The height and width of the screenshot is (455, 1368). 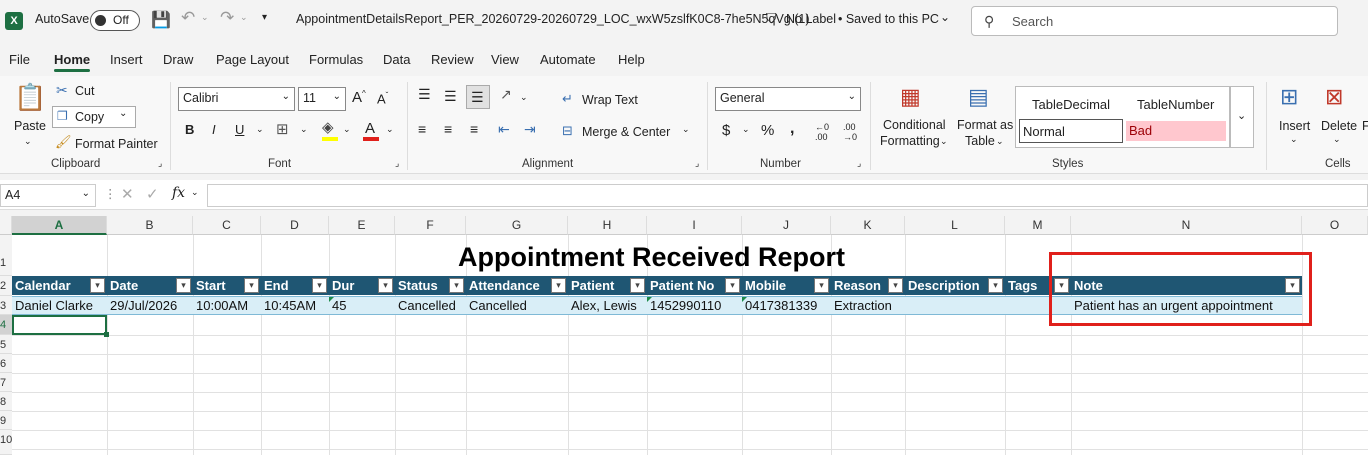 What do you see at coordinates (1175, 104) in the screenshot?
I see `style-table-number: TableNumber` at bounding box center [1175, 104].